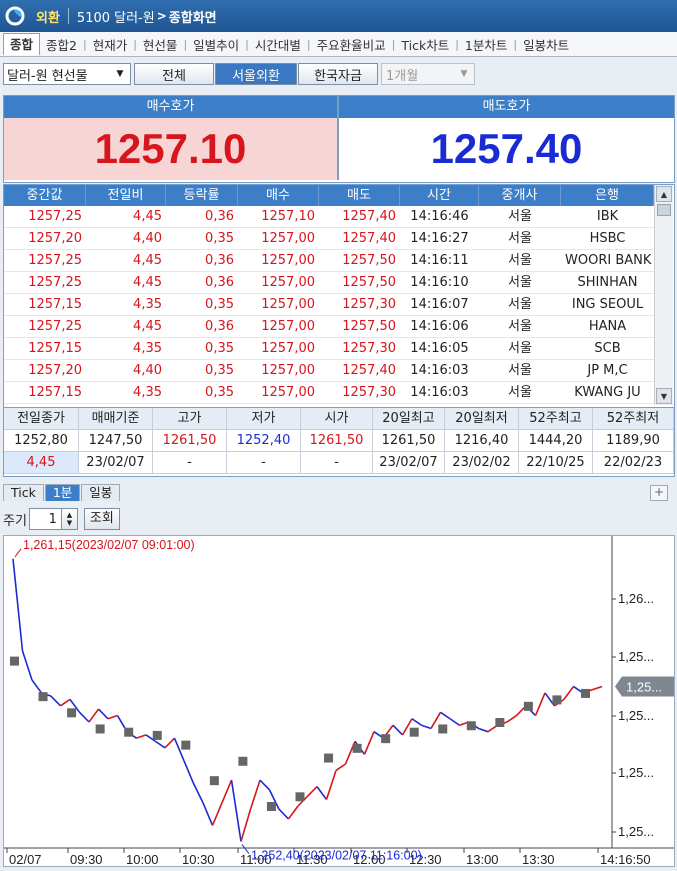 This screenshot has height=871, width=677. What do you see at coordinates (428, 74) in the screenshot?
I see `term-select: 1개월 ▼` at bounding box center [428, 74].